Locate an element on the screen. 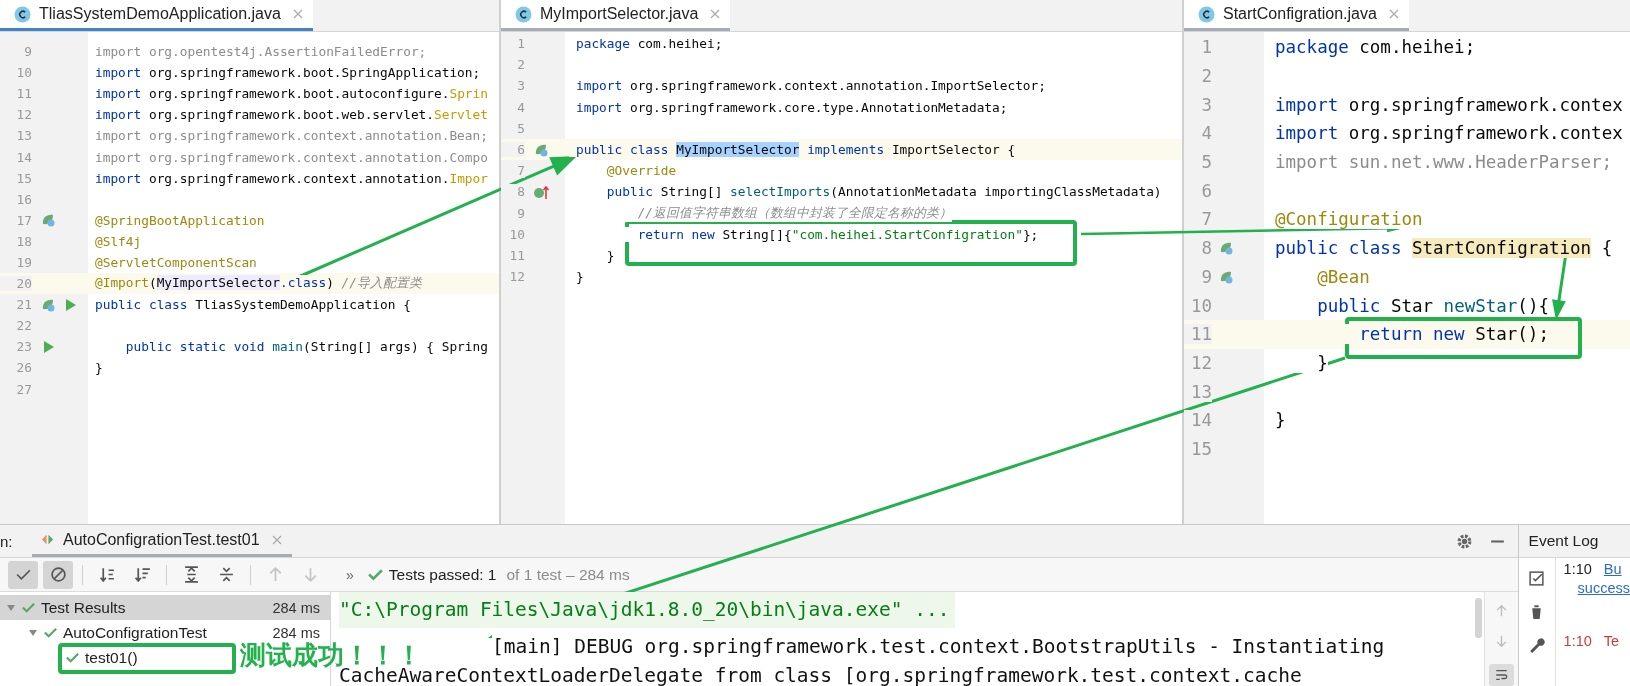 This screenshot has height=686, width=1630. implements-icon is located at coordinates (541, 191).